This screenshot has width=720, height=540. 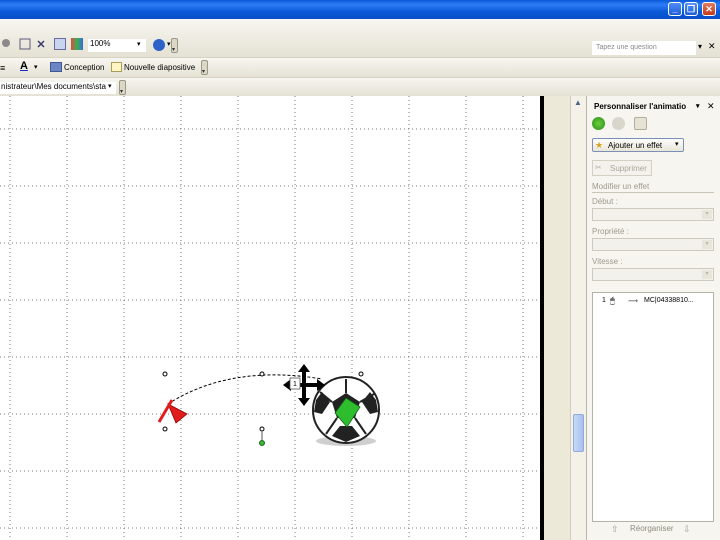 What do you see at coordinates (542, 318) in the screenshot?
I see `slide-edge` at bounding box center [542, 318].